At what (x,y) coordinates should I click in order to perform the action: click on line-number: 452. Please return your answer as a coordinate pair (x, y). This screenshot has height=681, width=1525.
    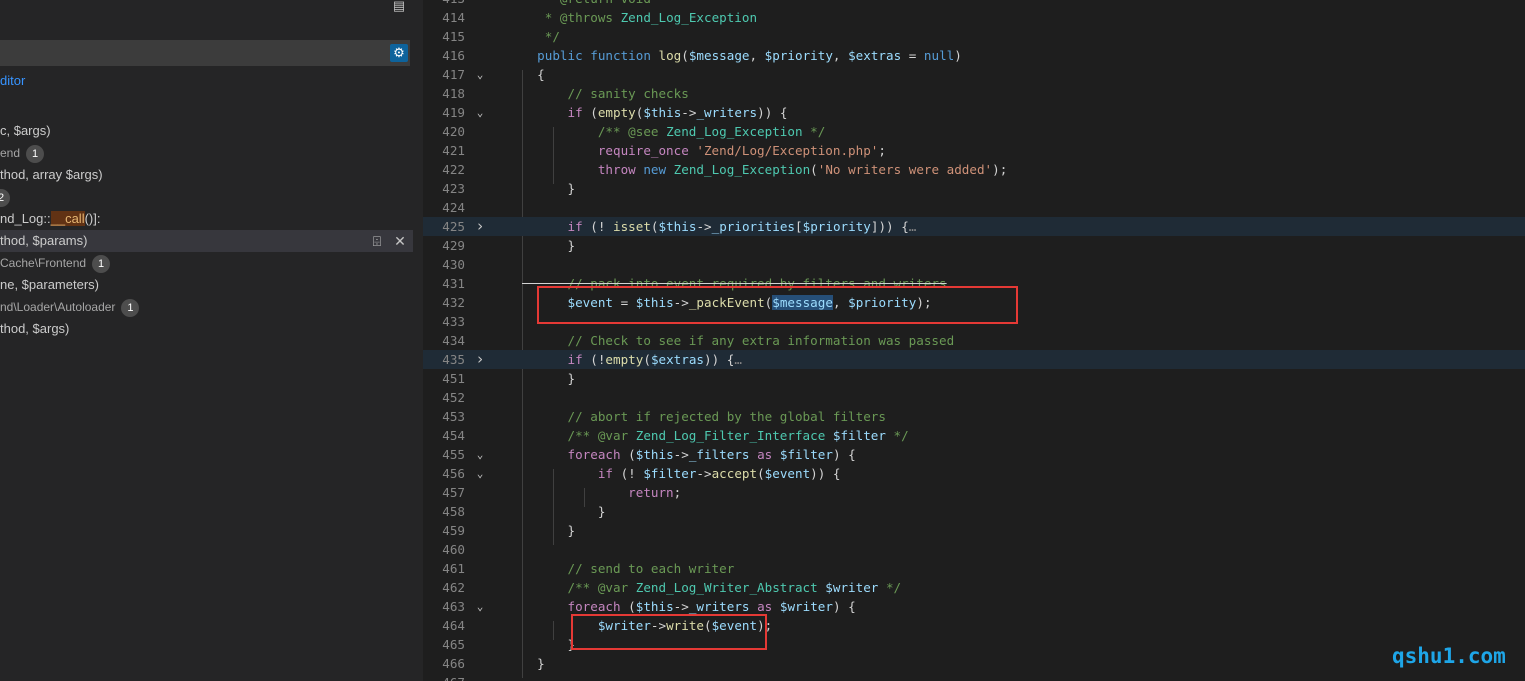
    Looking at the image, I should click on (453, 397).